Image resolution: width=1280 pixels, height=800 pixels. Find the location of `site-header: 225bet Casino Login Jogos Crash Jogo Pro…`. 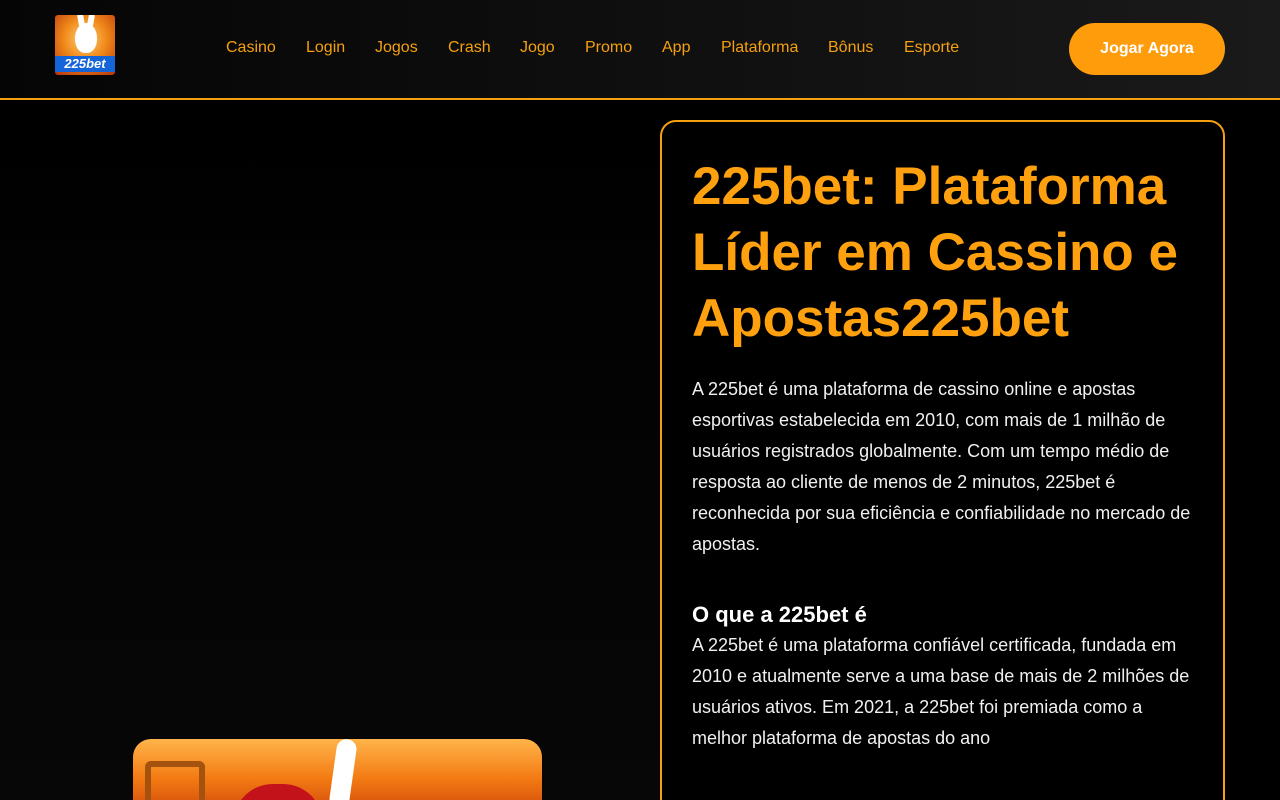

site-header: 225bet Casino Login Jogos Crash Jogo Pro… is located at coordinates (640, 50).